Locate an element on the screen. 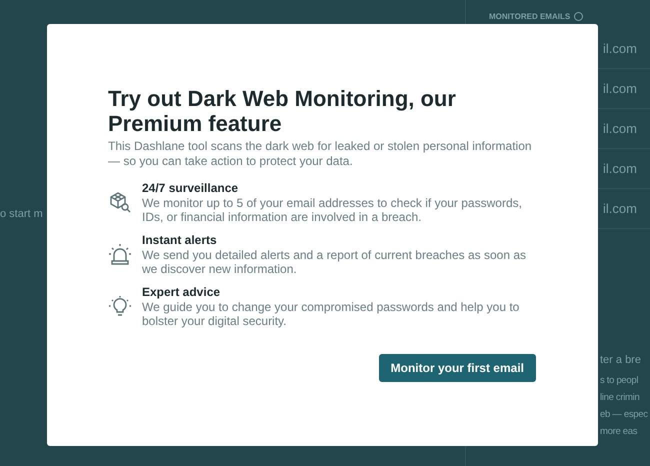 Image resolution: width=650 pixels, height=466 pixels. section-title: ter a bre is located at coordinates (621, 360).